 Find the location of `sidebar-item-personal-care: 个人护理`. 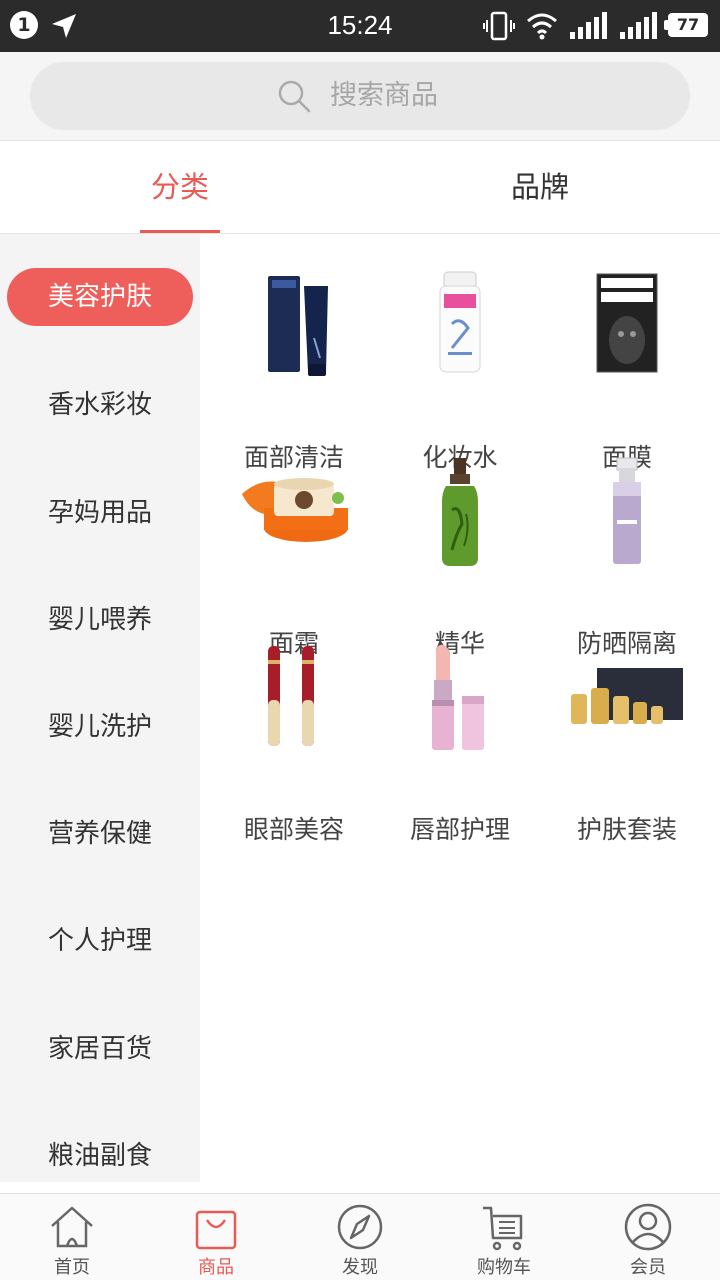

sidebar-item-personal-care: 个人护理 is located at coordinates (100, 941).